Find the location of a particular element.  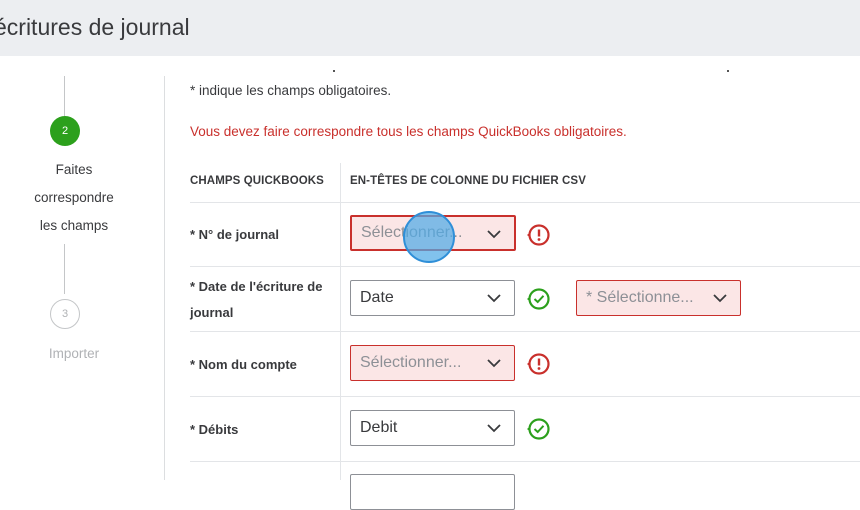

column-header-quickbooks: CHAMPS QUICKBOOKS is located at coordinates (257, 181).